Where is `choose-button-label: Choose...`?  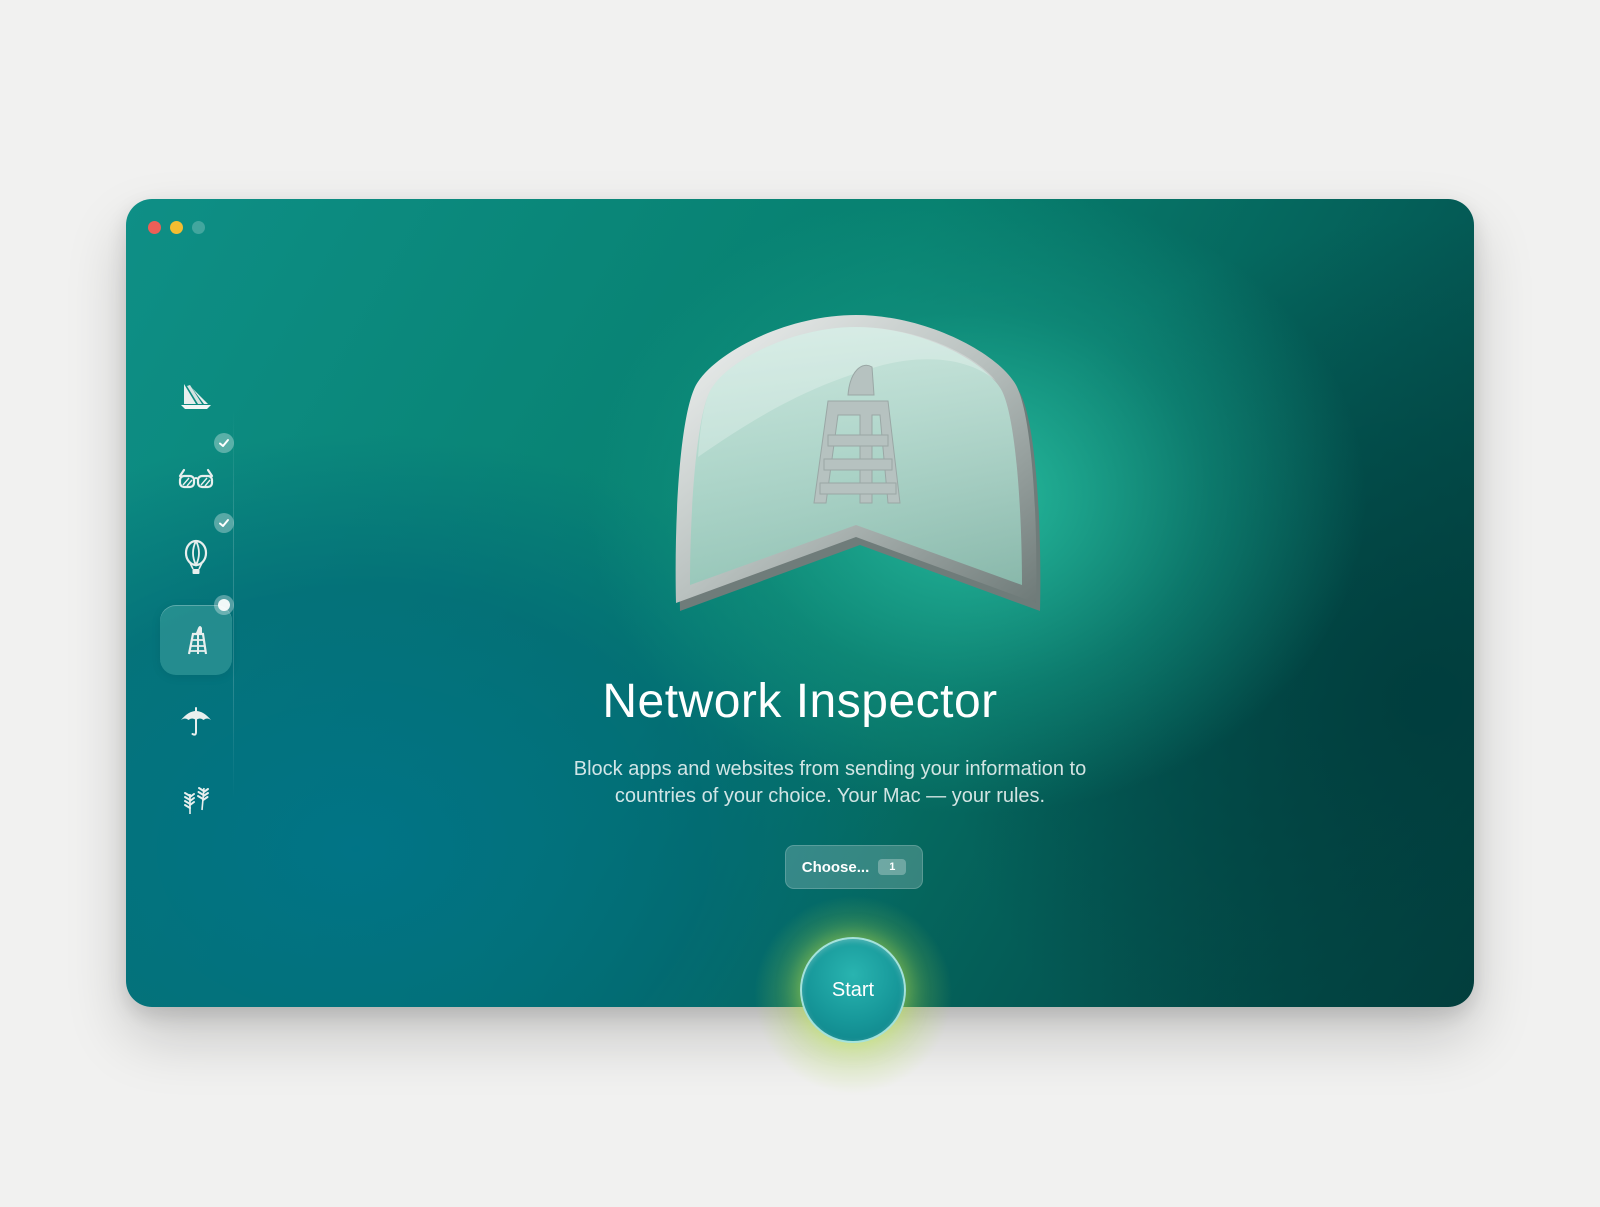 choose-button-label: Choose... is located at coordinates (835, 867).